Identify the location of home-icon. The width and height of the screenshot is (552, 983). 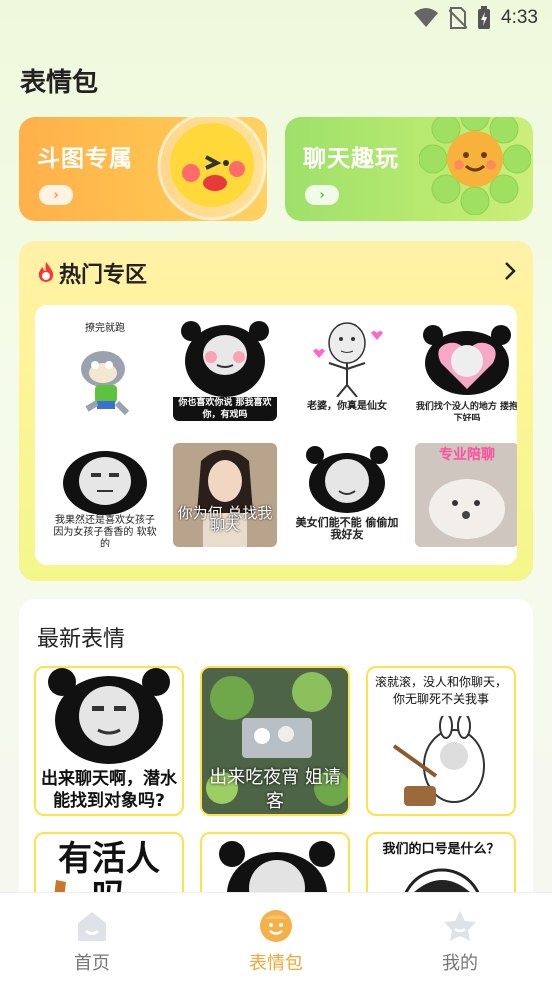
(92, 926).